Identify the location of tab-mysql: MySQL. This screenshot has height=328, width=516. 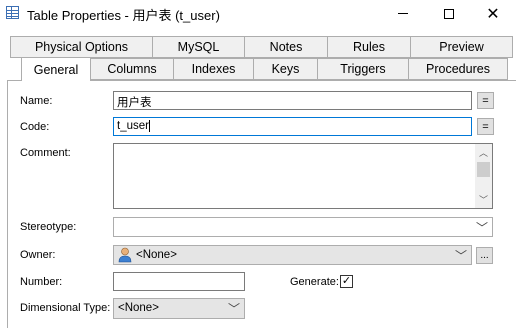
(198, 47).